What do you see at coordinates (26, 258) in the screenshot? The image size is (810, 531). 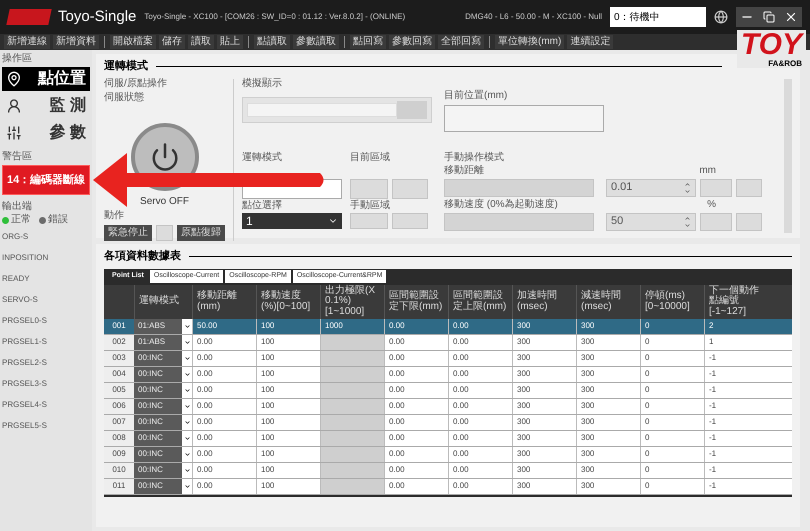 I see `signal-label: INPOSITION` at bounding box center [26, 258].